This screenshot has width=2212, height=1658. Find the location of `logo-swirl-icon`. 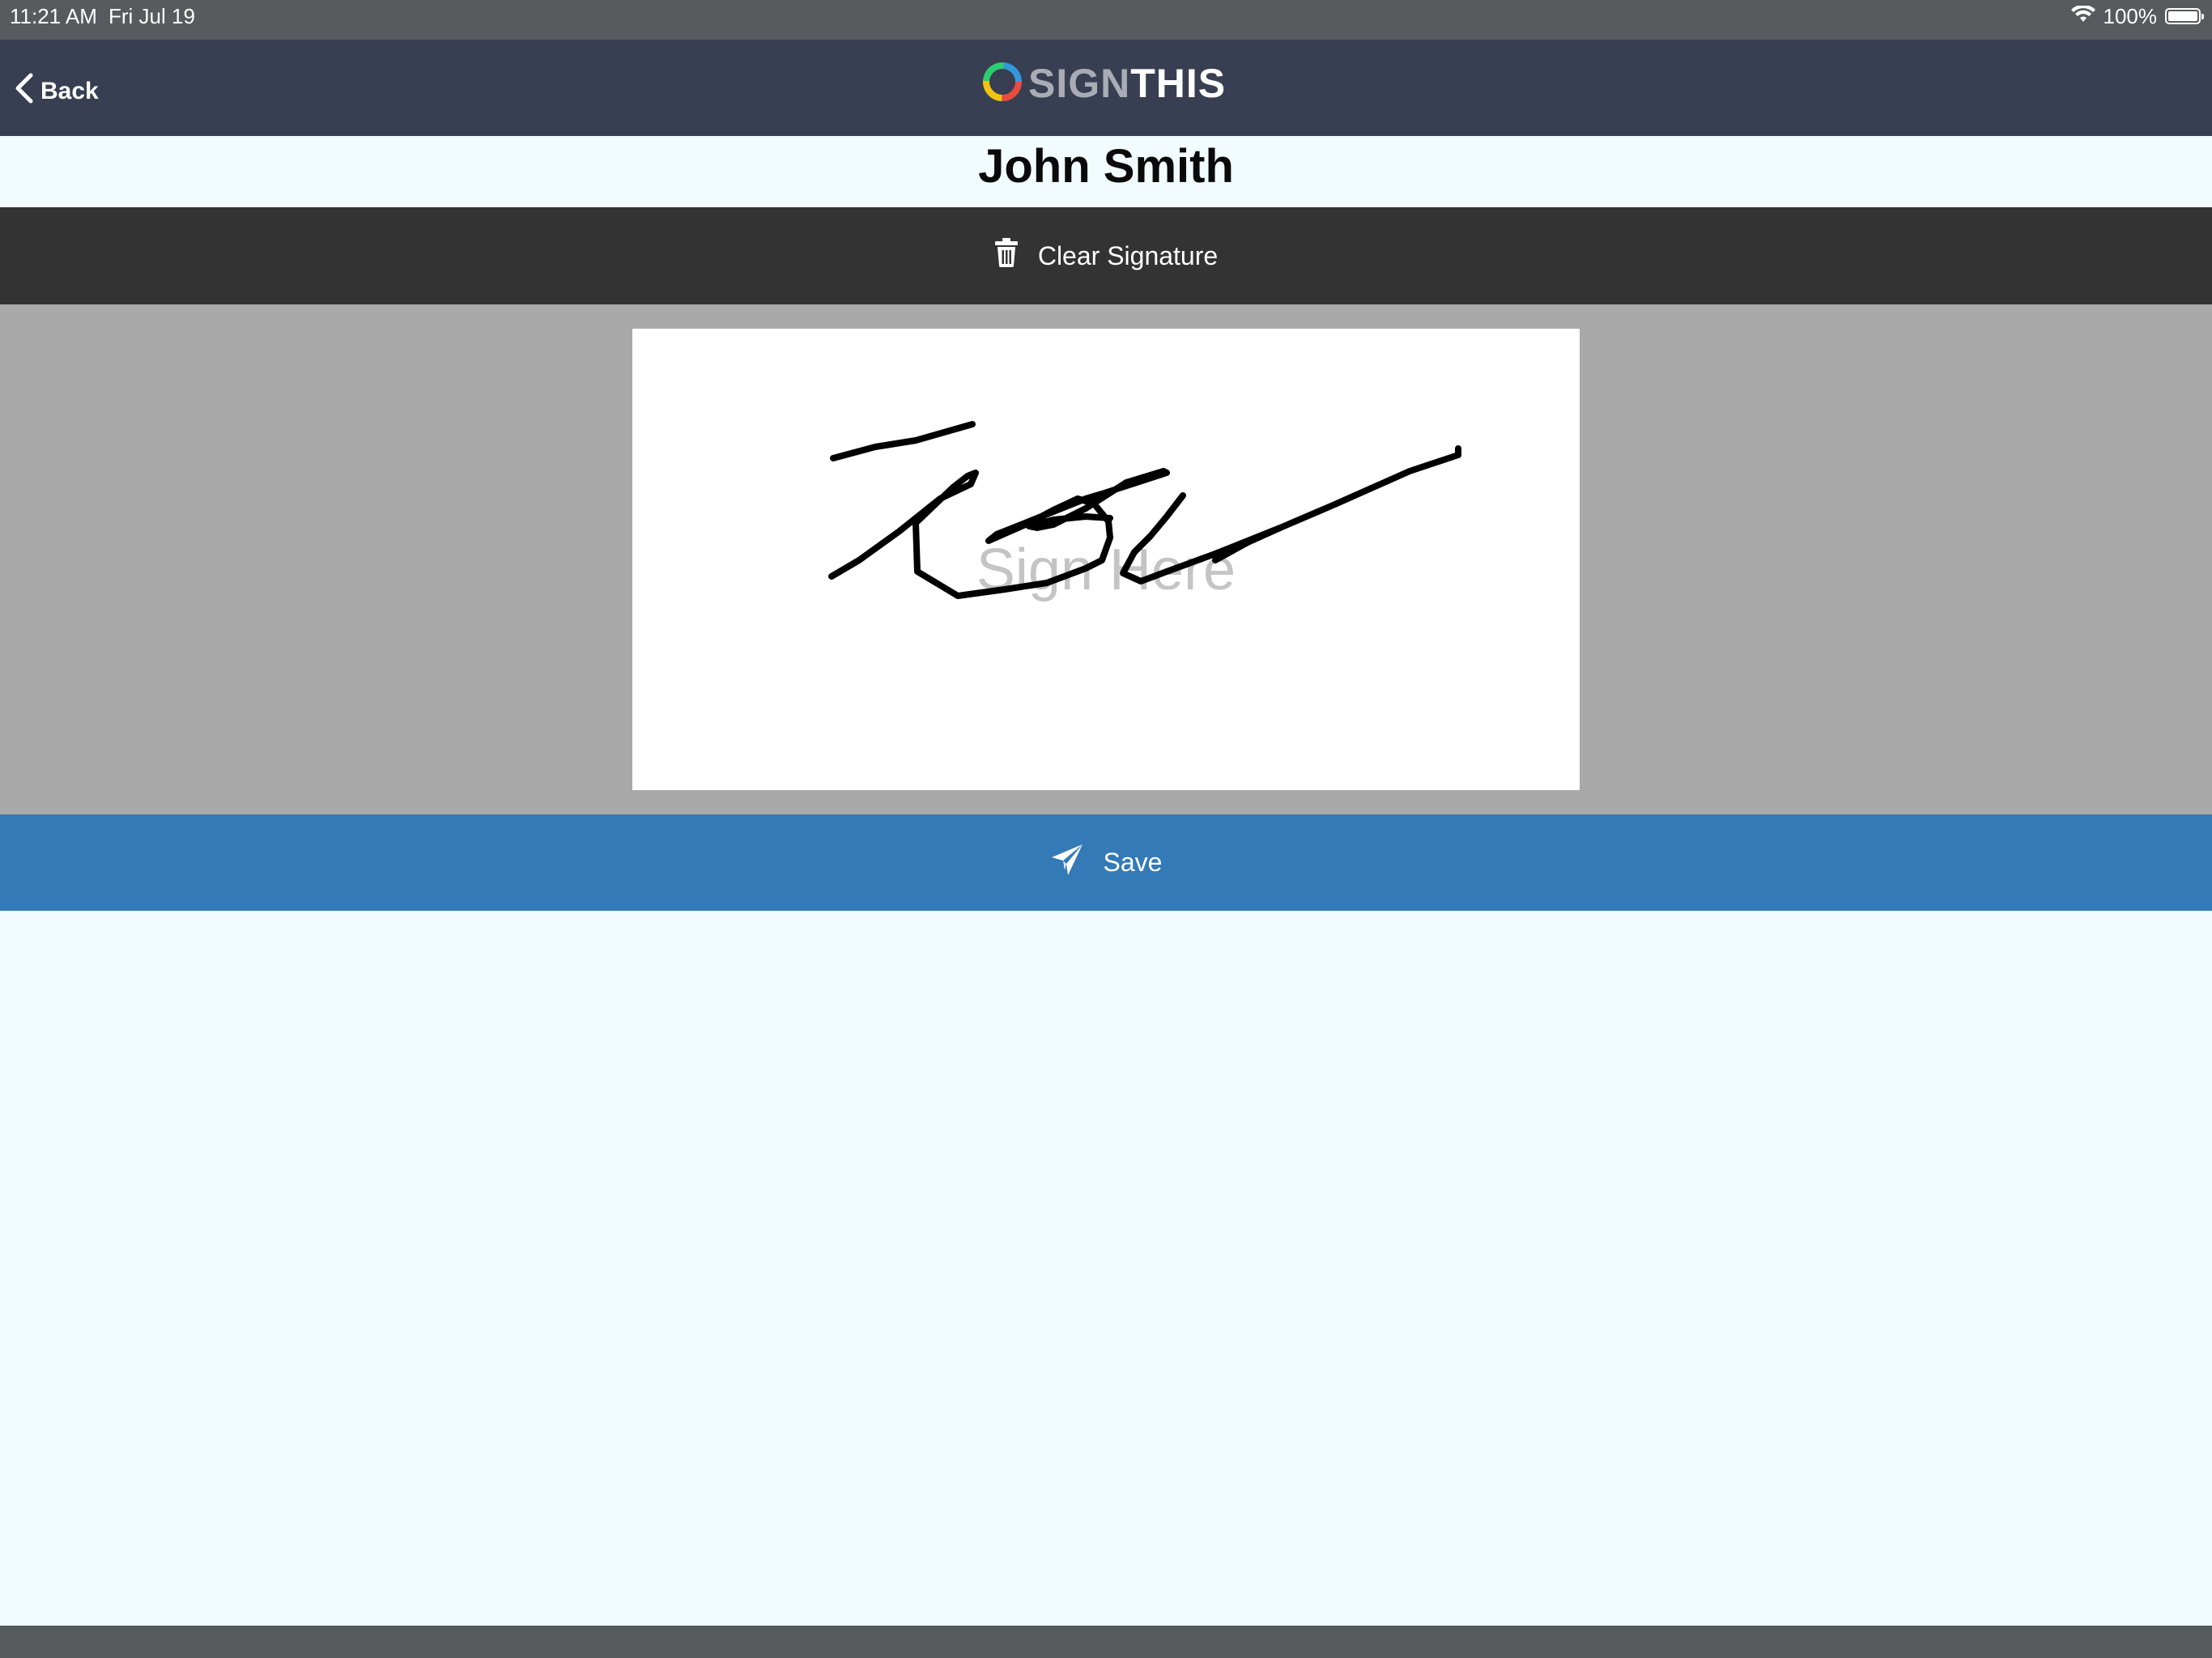

logo-swirl-icon is located at coordinates (1002, 84).